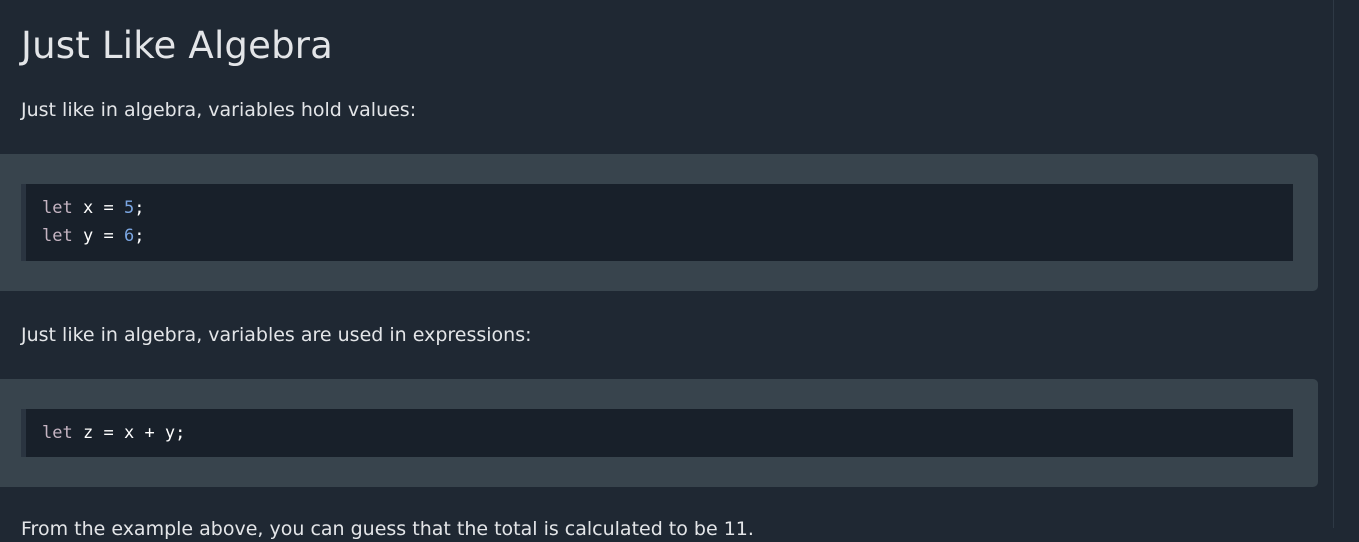  I want to click on code-block-2: let z = x + y;, so click(657, 433).